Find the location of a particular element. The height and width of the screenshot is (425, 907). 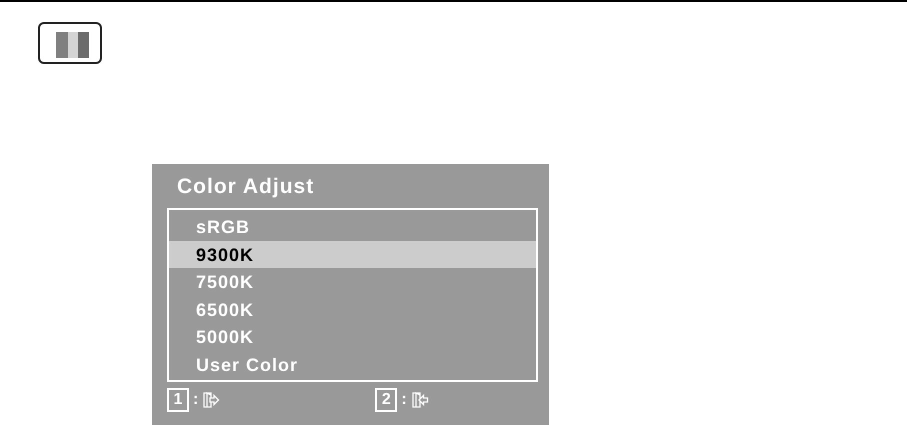

menu-option: User Color is located at coordinates (352, 364).